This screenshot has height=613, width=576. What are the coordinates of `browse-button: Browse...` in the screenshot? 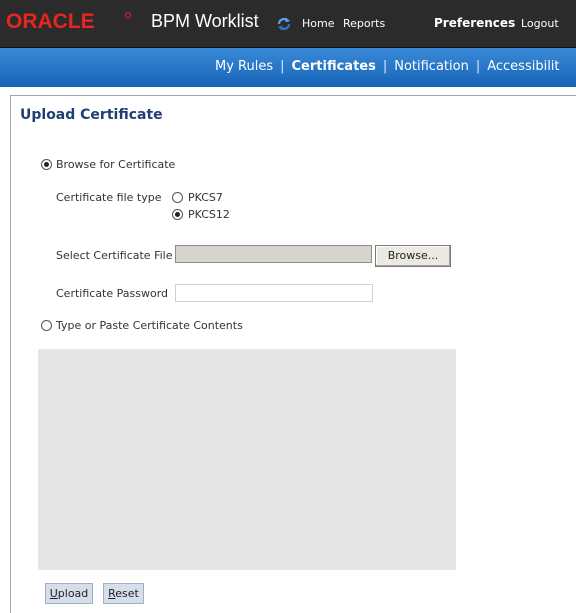 It's located at (413, 256).